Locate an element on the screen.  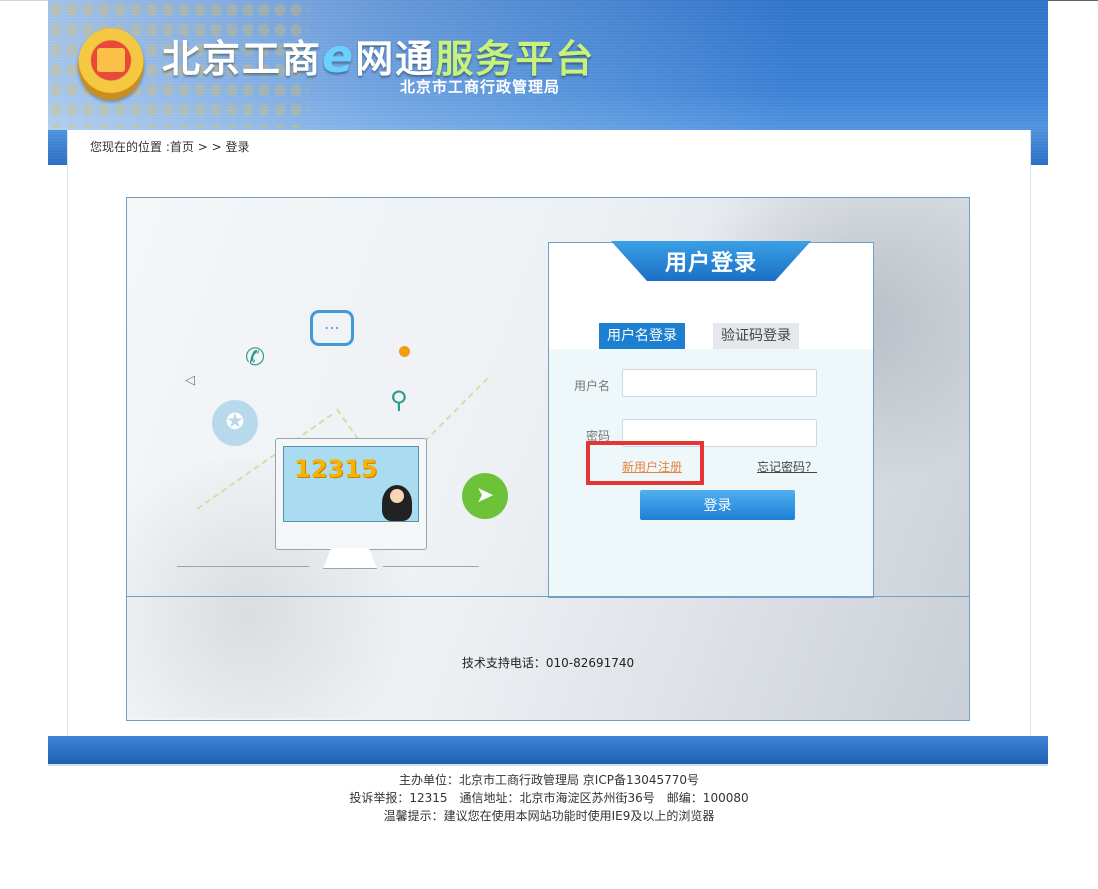
breadcrumb: 您现在的位置 :首页 > > 登录 is located at coordinates (169, 146).